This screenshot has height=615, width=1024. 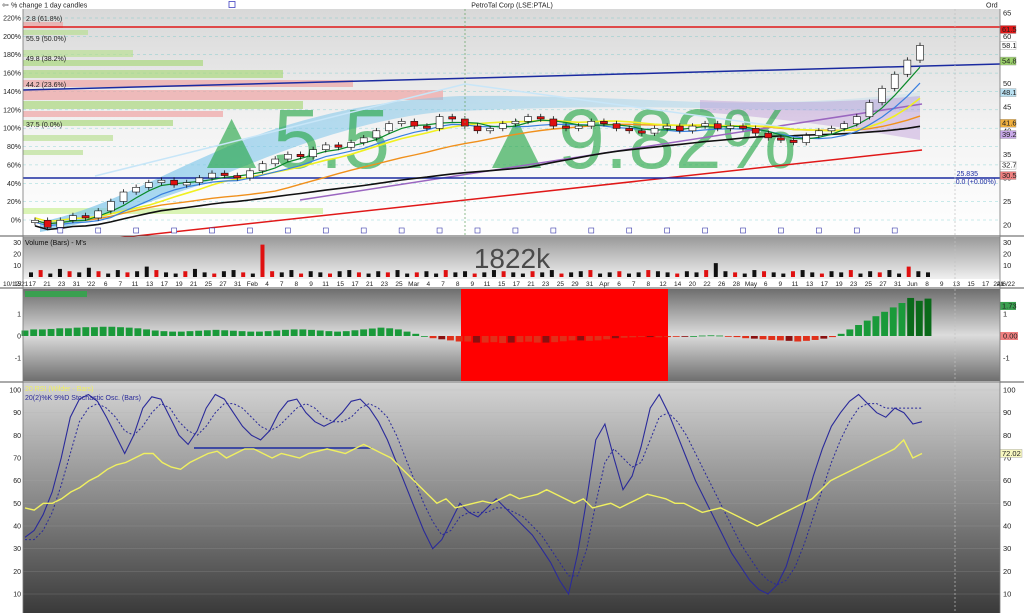 I want to click on date-label: 25, so click(x=869, y=284).